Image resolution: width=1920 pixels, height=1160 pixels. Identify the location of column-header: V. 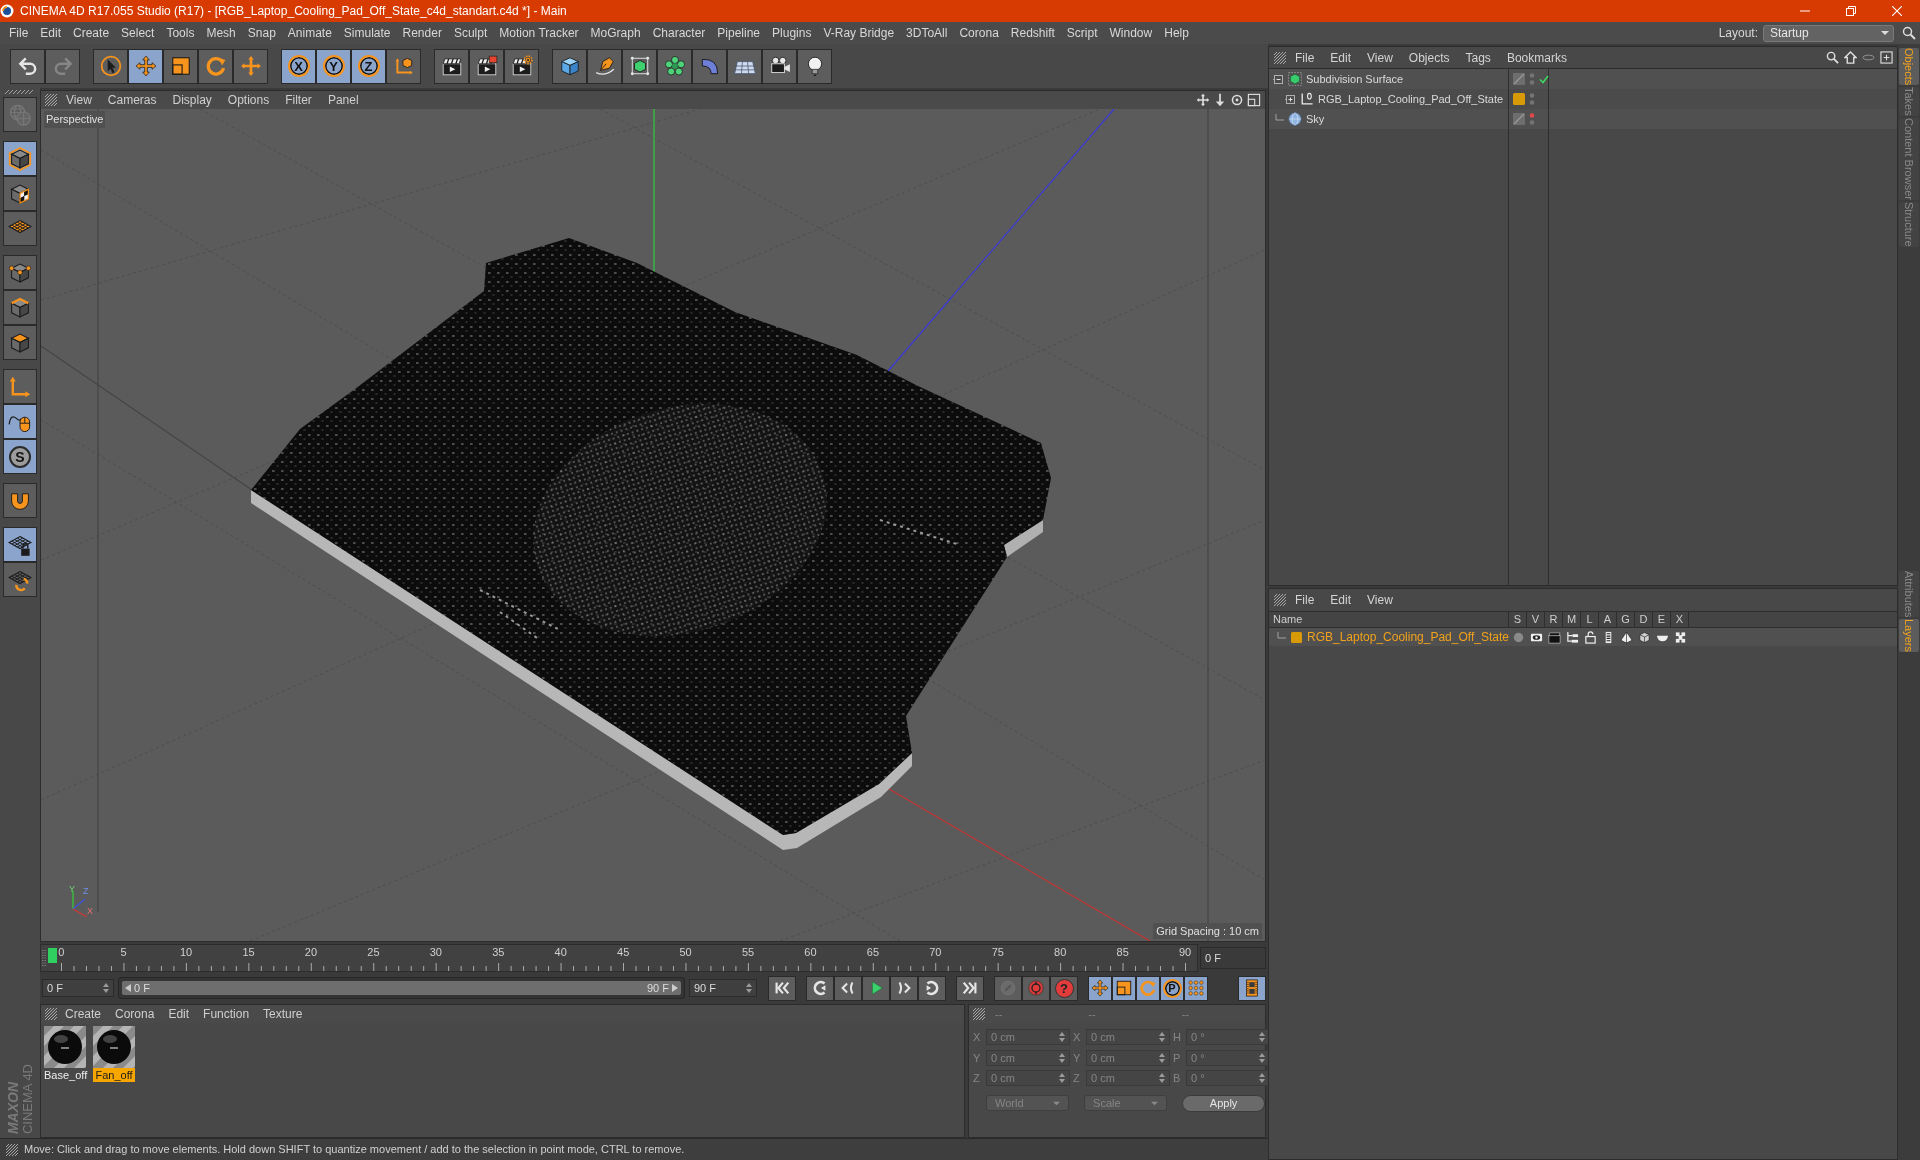
(1535, 619).